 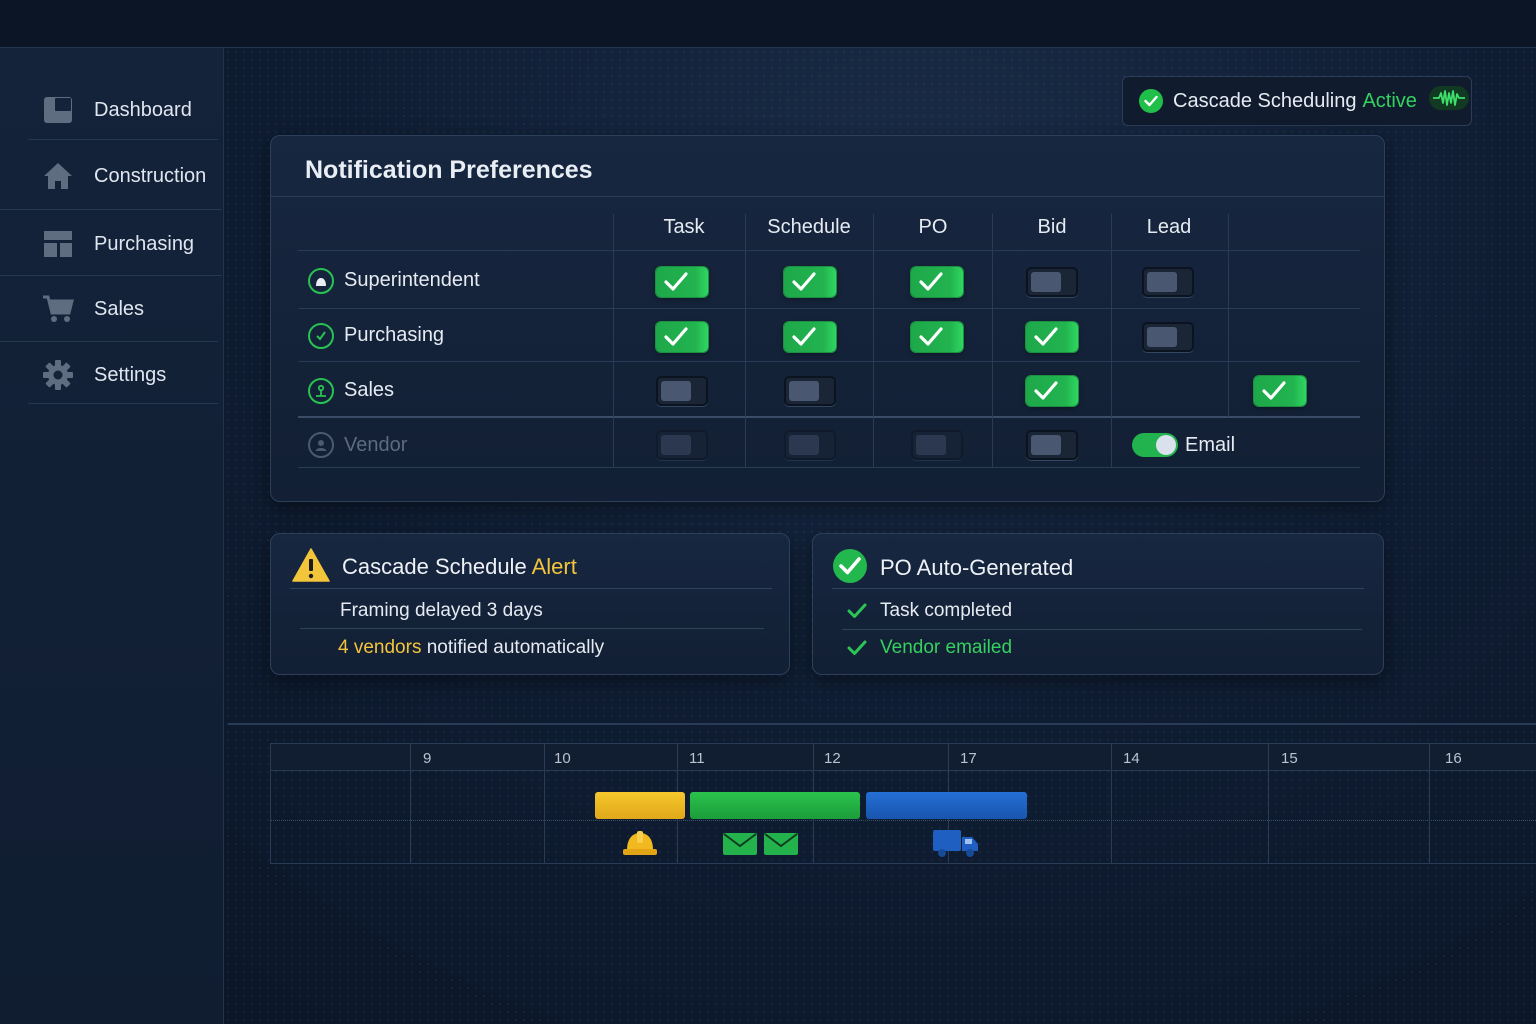 I want to click on task-bar-purchasing, so click(x=775, y=805).